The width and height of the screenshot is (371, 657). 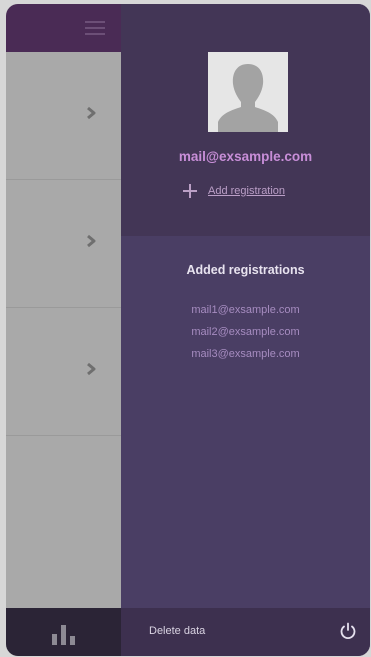 I want to click on plus-icon, so click(x=190, y=191).